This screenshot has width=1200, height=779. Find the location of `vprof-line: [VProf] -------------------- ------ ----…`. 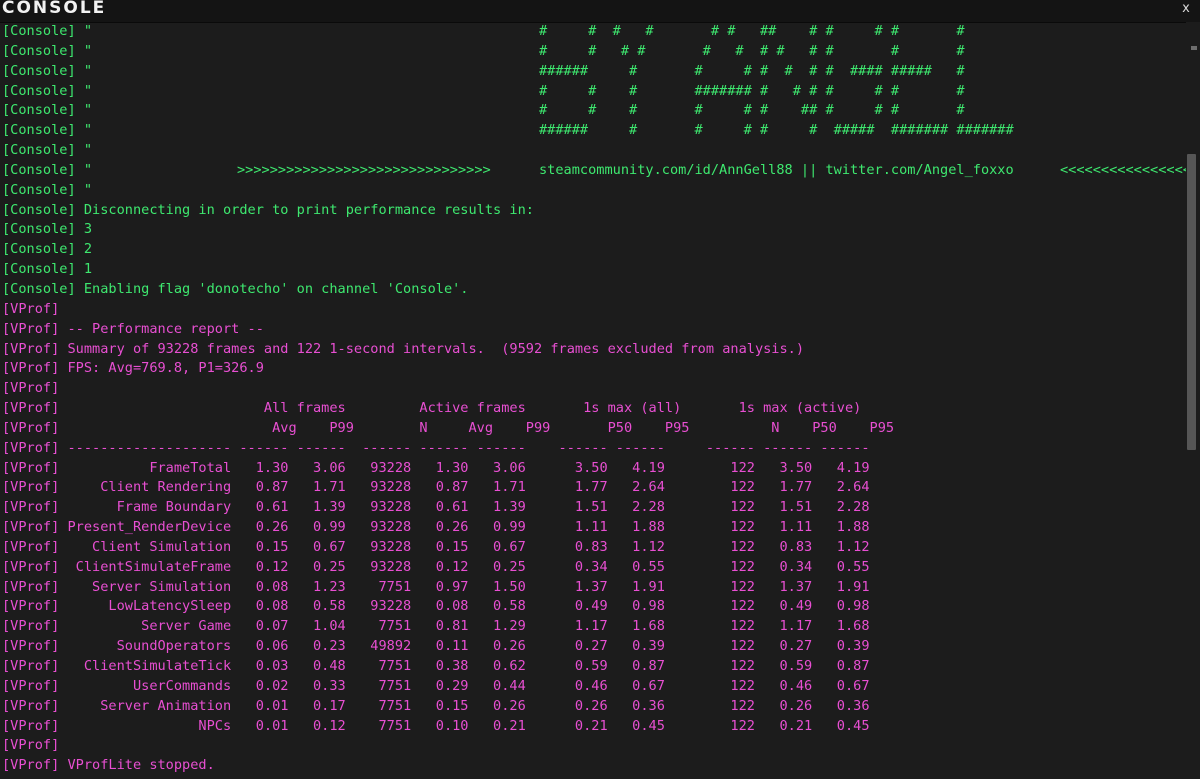

vprof-line: [VProf] -------------------- ------ ----… is located at coordinates (593, 449).